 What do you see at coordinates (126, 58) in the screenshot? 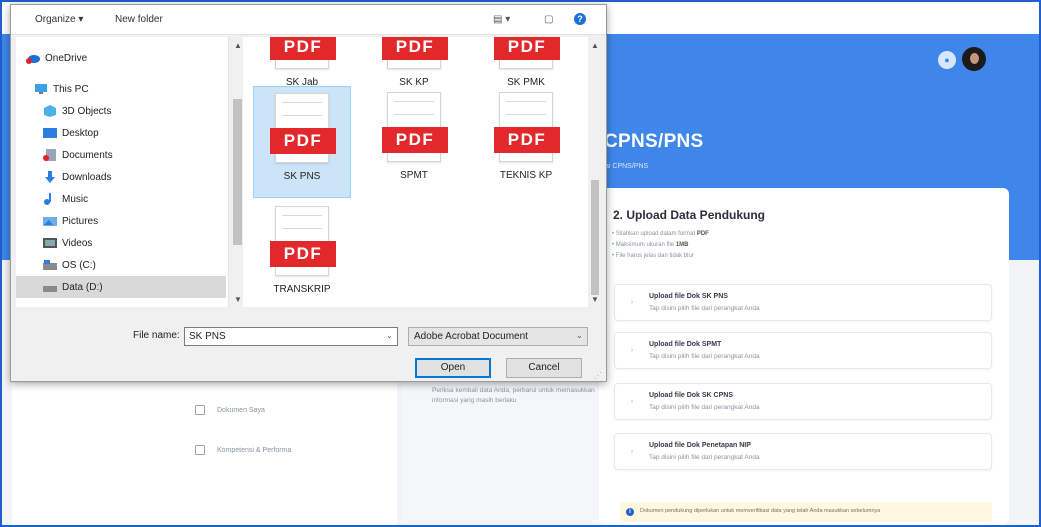
I see `nav-item-onedrive: OneDrive` at bounding box center [126, 58].